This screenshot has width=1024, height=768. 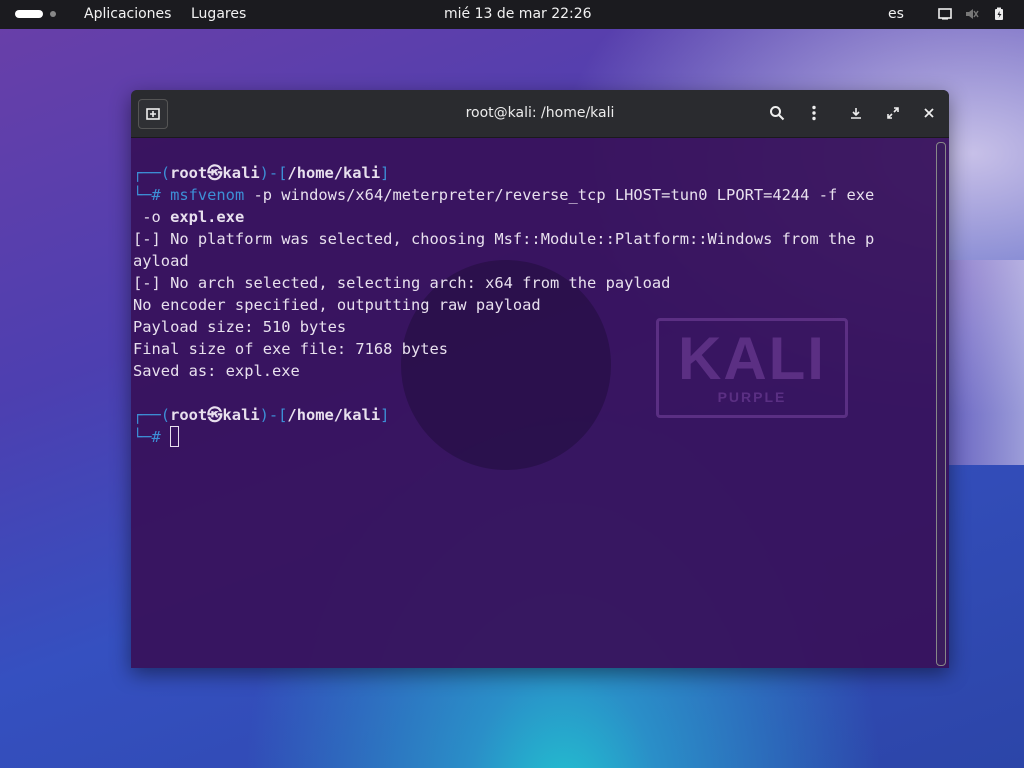 What do you see at coordinates (291, 349) in the screenshot?
I see `output-line: Final size of exe file: 7168 bytes` at bounding box center [291, 349].